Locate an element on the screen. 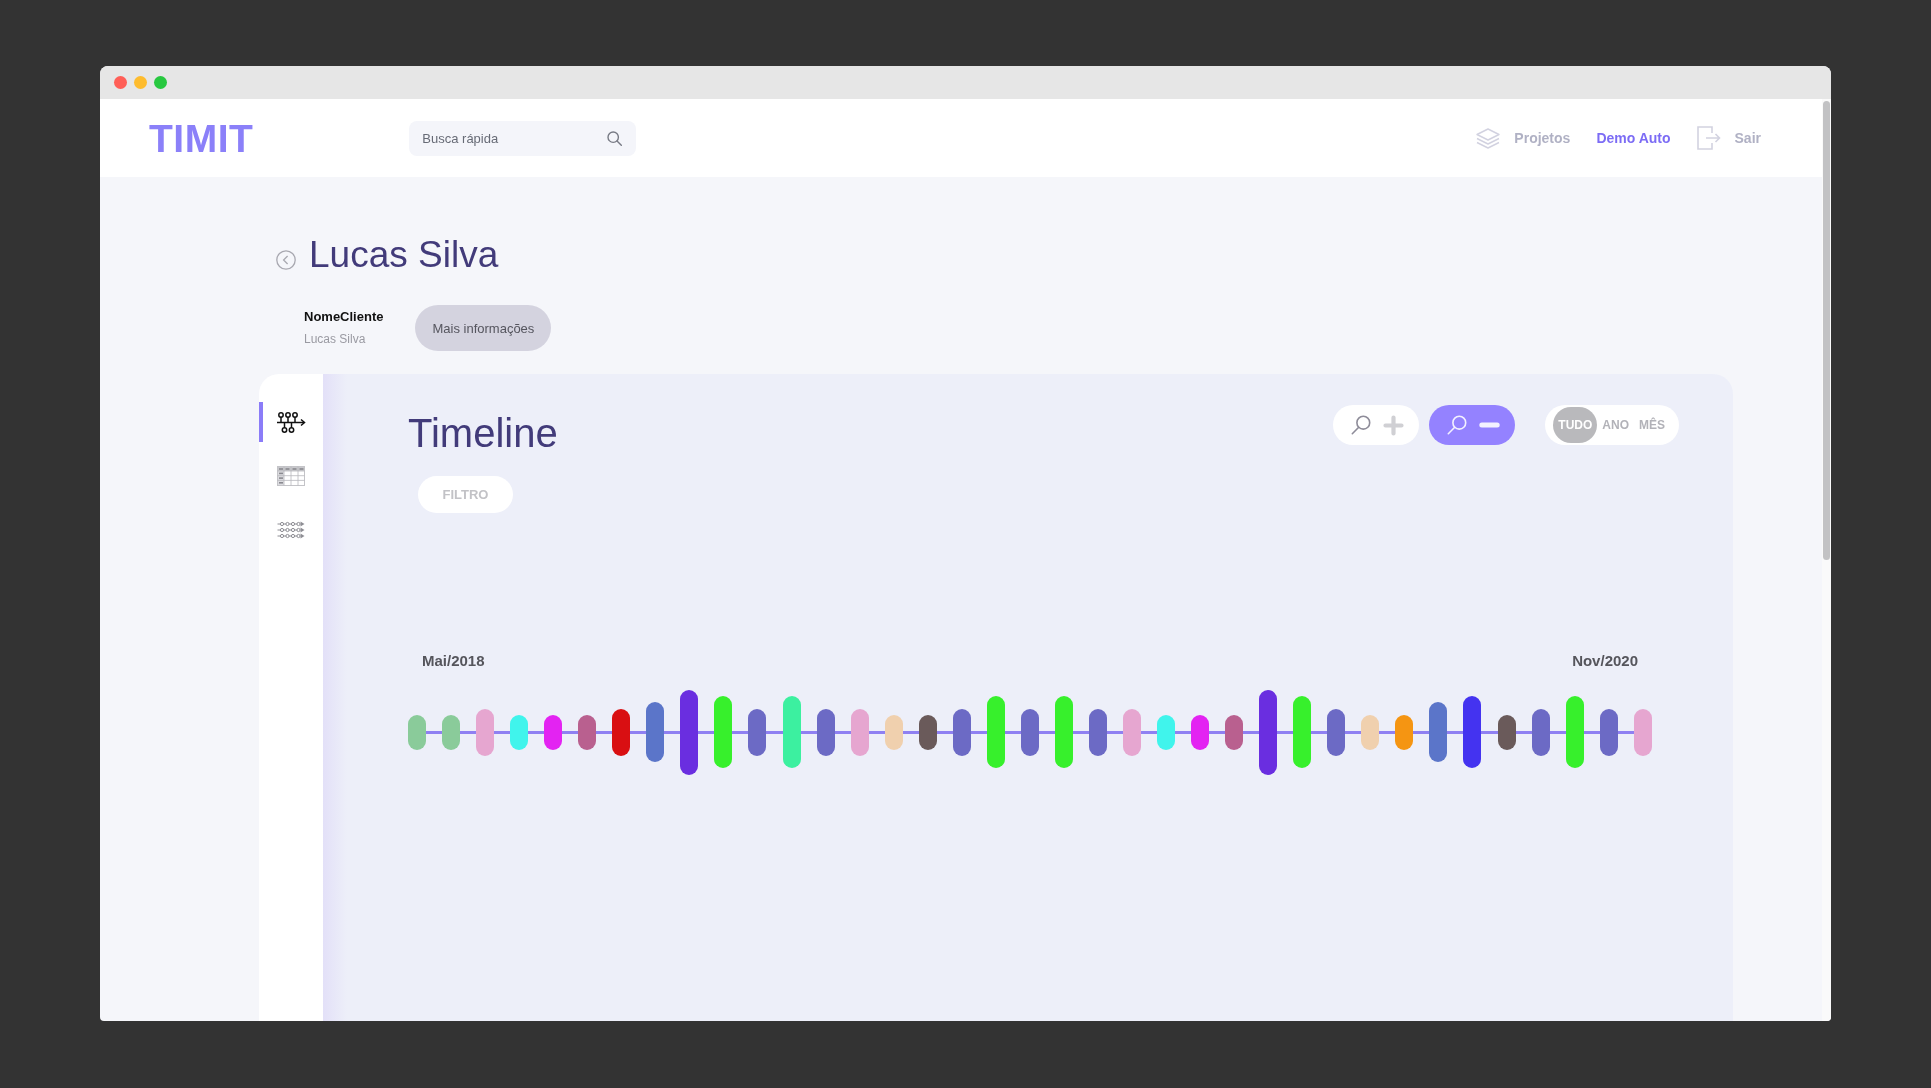 This screenshot has height=1088, width=1931. scrollbar-track is located at coordinates (1826, 560).